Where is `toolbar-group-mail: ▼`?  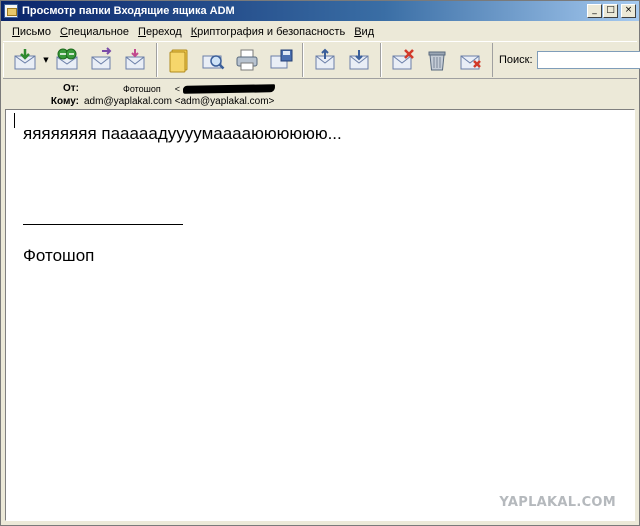 toolbar-group-mail: ▼ is located at coordinates (80, 60).